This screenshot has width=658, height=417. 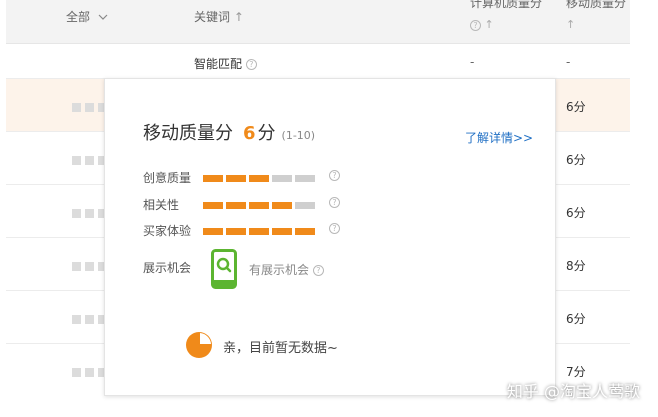 What do you see at coordinates (472, 62) in the screenshot?
I see `pc-quality-value: -` at bounding box center [472, 62].